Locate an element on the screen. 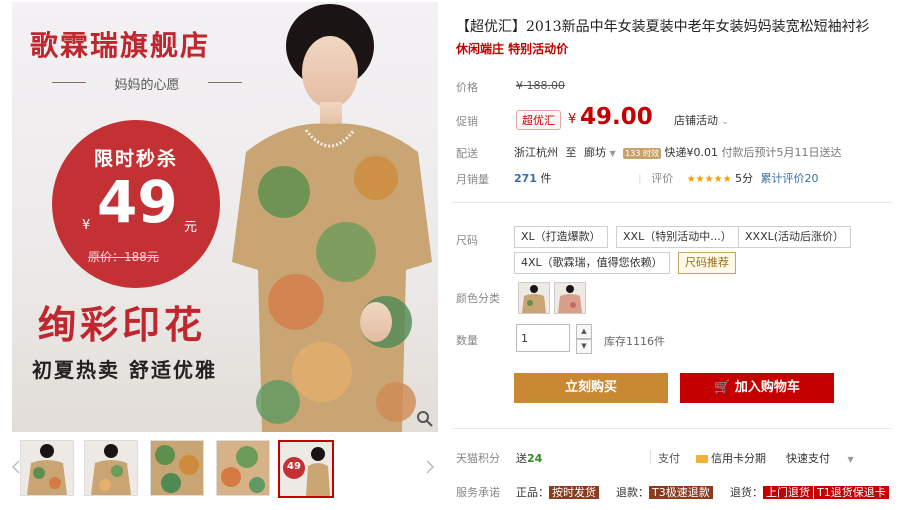 The height and width of the screenshot is (510, 900). rating-label: 评价 is located at coordinates (662, 178).